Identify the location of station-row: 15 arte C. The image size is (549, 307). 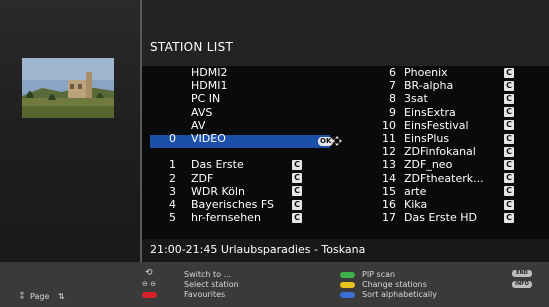
(274, 191).